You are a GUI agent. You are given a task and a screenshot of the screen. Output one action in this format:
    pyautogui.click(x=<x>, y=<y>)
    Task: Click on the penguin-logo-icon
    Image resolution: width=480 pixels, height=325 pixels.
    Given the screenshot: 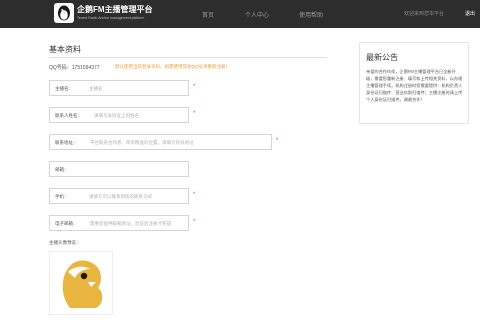 What is the action you would take?
    pyautogui.click(x=64, y=13)
    